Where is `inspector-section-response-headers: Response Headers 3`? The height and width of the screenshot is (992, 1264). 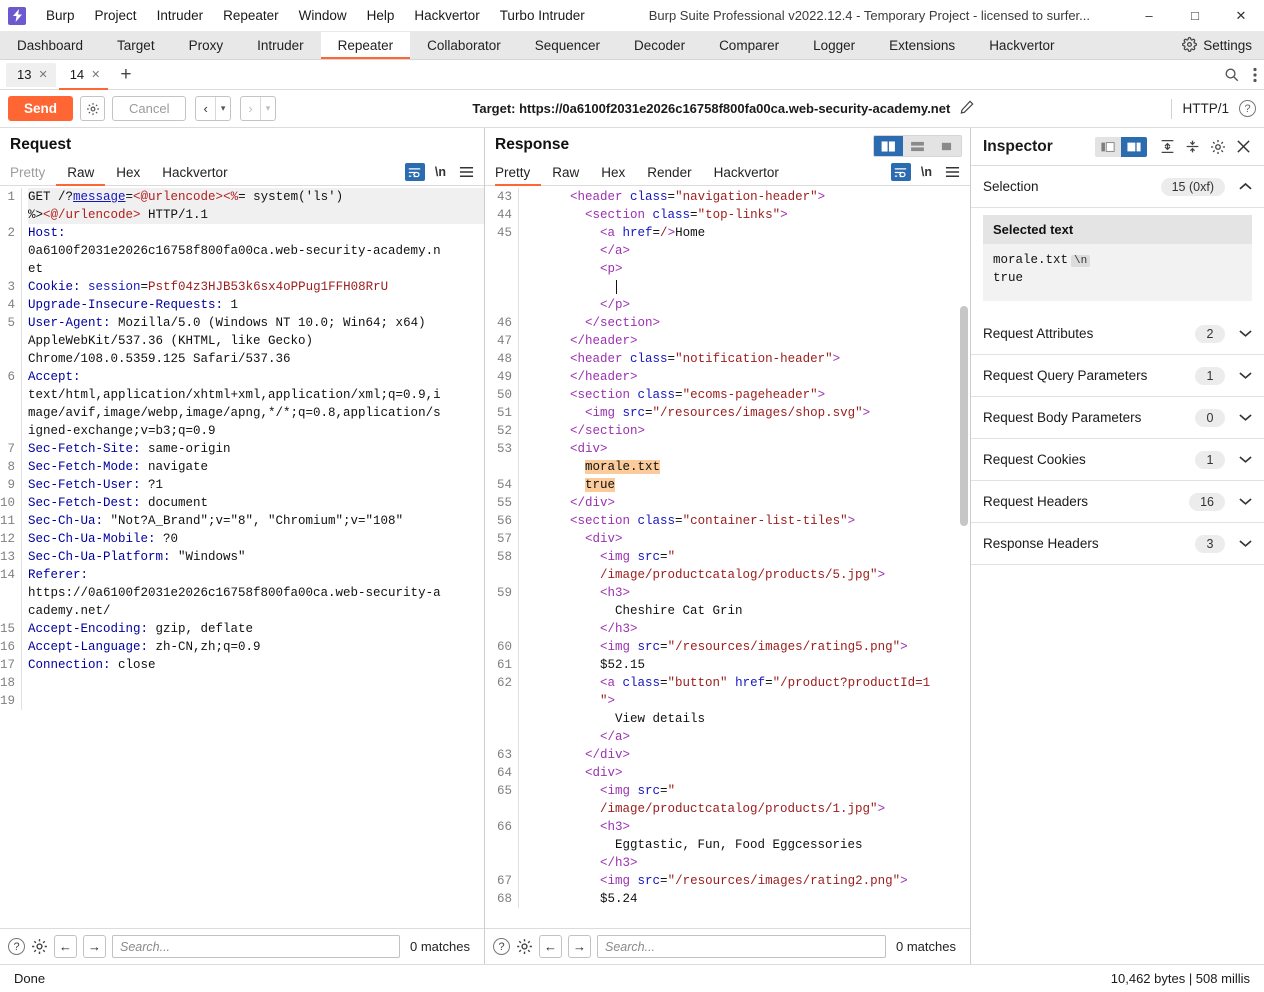
inspector-section-response-headers: Response Headers 3 is located at coordinates (1117, 544).